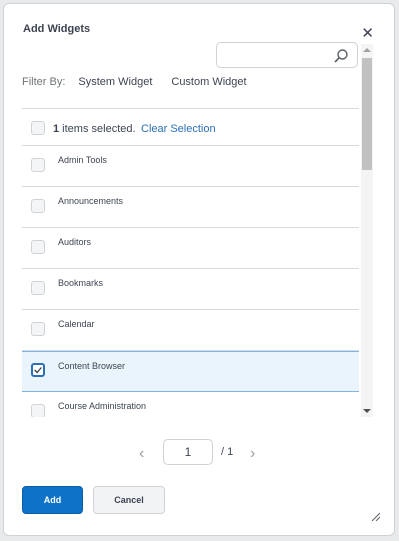 The image size is (399, 541). What do you see at coordinates (57, 29) in the screenshot?
I see `dialog-title: Add Widgets` at bounding box center [57, 29].